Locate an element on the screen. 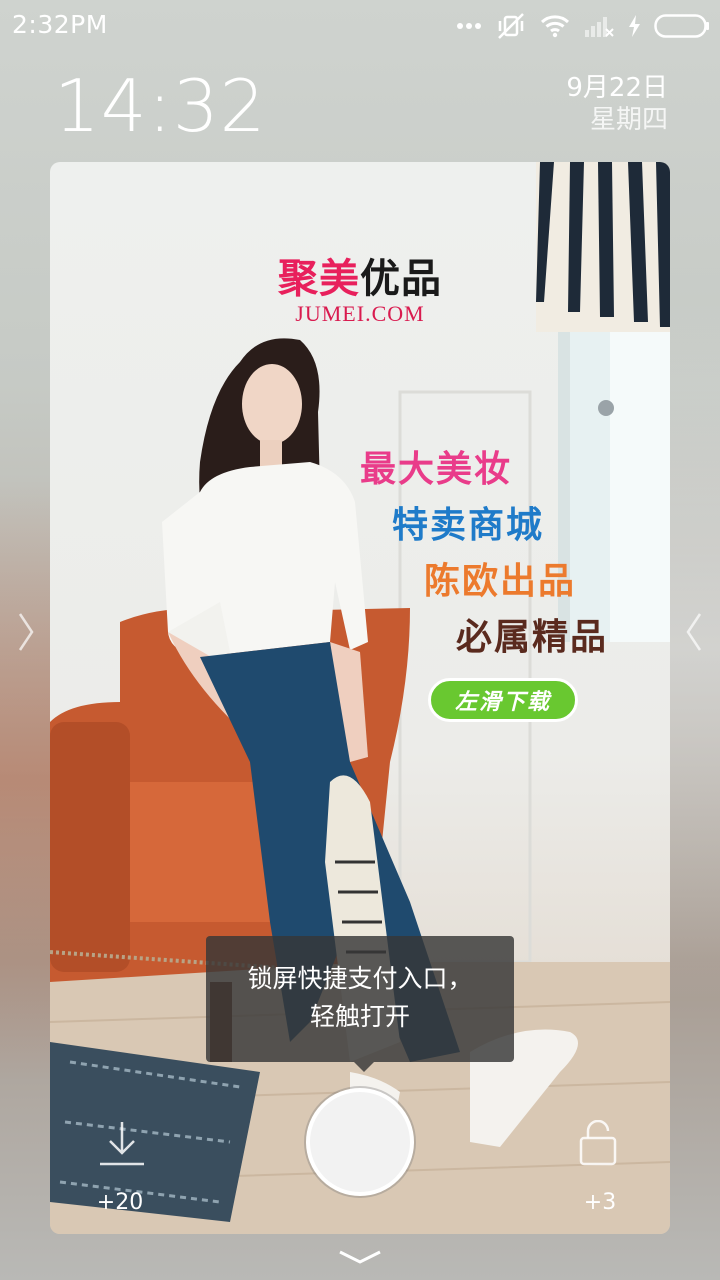 Image resolution: width=720 pixels, height=1280 pixels. center-shutter-button is located at coordinates (360, 1142).